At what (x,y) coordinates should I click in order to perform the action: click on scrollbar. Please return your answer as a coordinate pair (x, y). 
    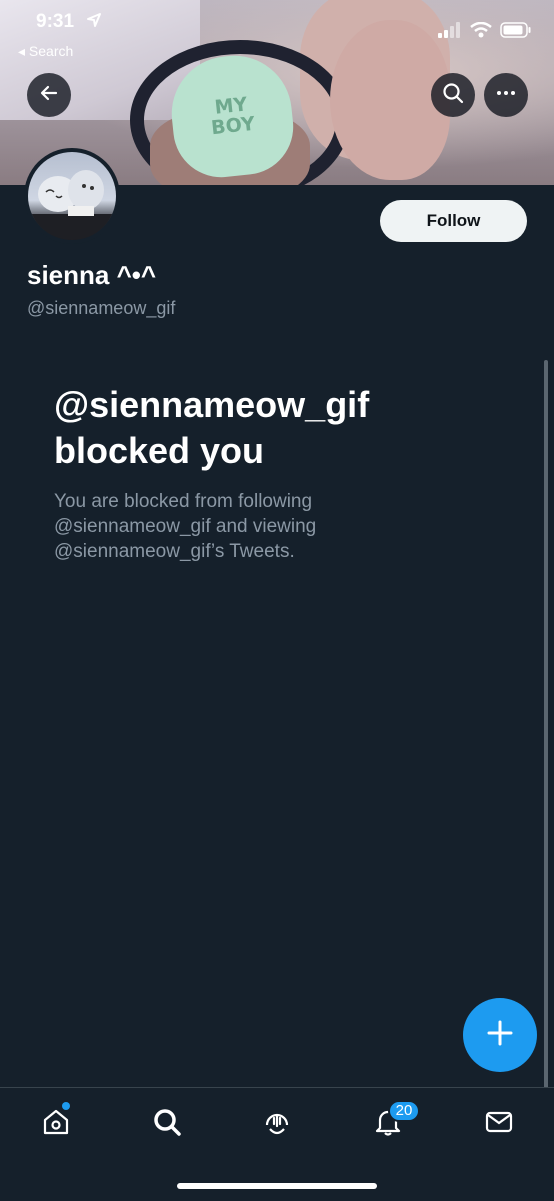
    Looking at the image, I should click on (546, 740).